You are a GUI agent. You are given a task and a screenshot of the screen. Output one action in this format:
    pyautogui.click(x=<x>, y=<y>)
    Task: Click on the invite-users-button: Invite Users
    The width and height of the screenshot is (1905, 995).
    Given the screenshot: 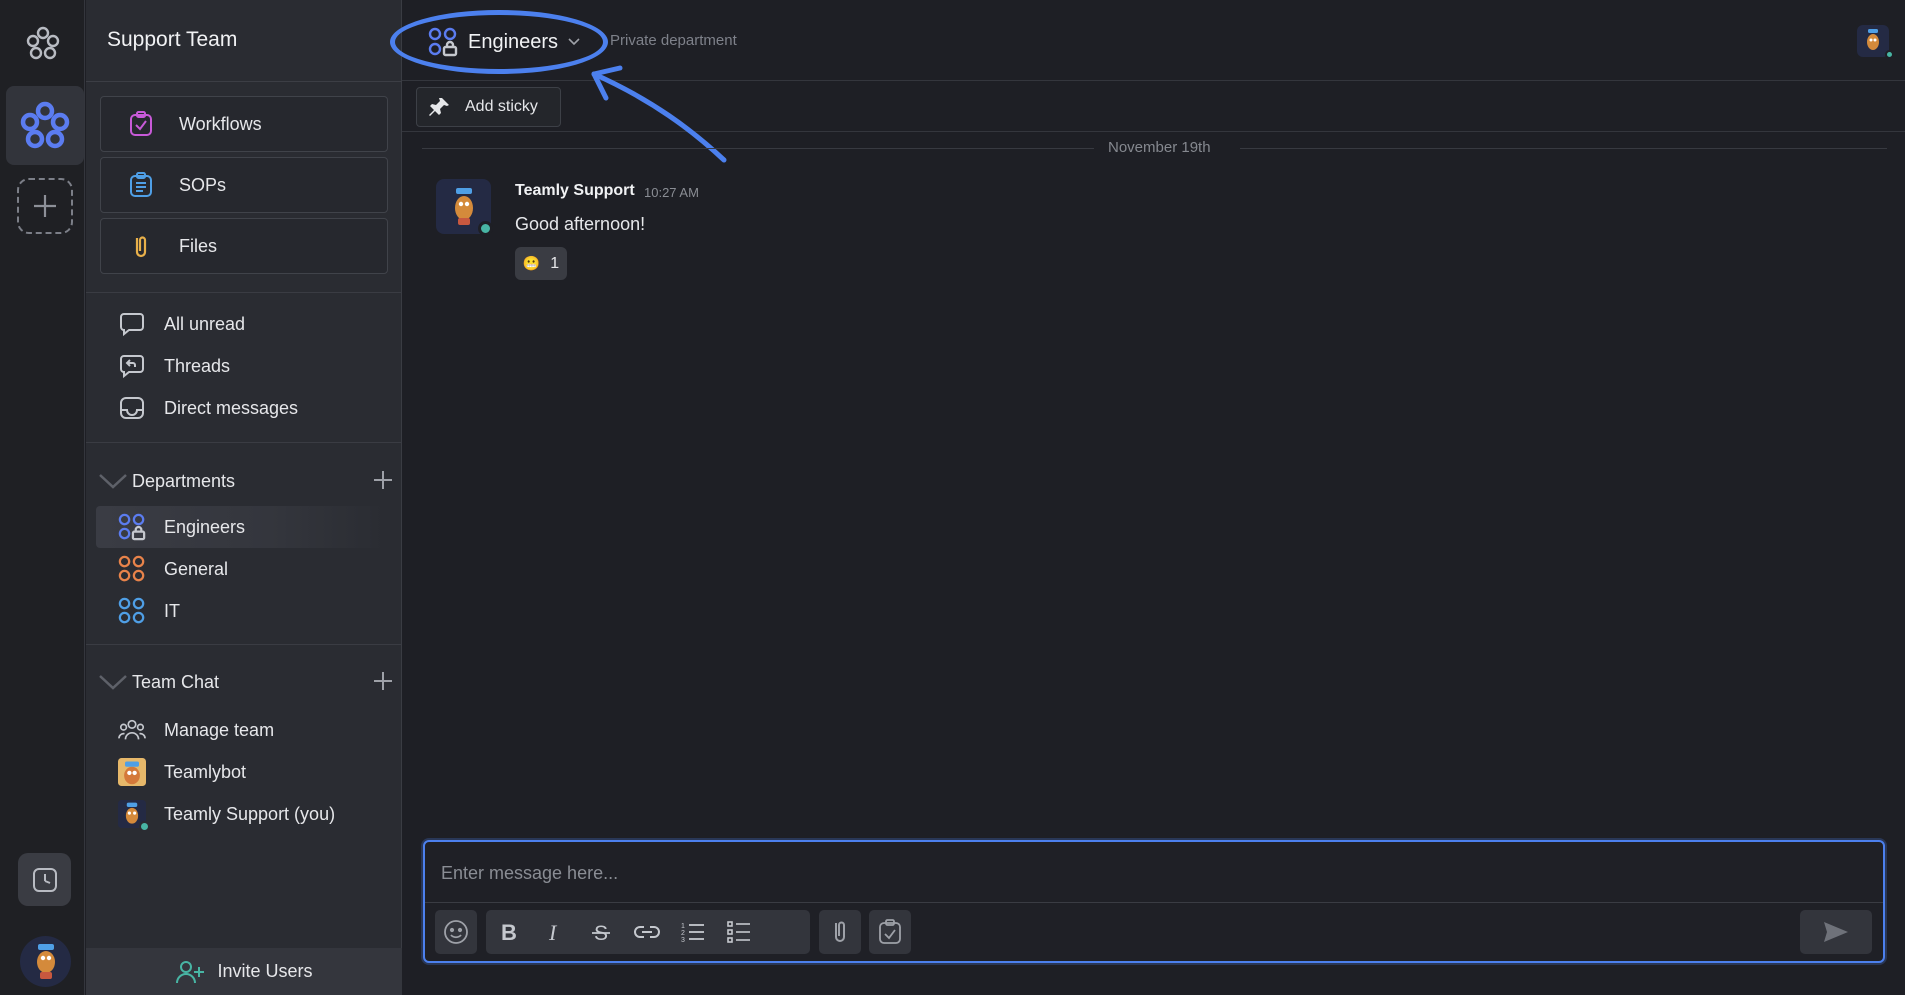 What is the action you would take?
    pyautogui.click(x=244, y=971)
    